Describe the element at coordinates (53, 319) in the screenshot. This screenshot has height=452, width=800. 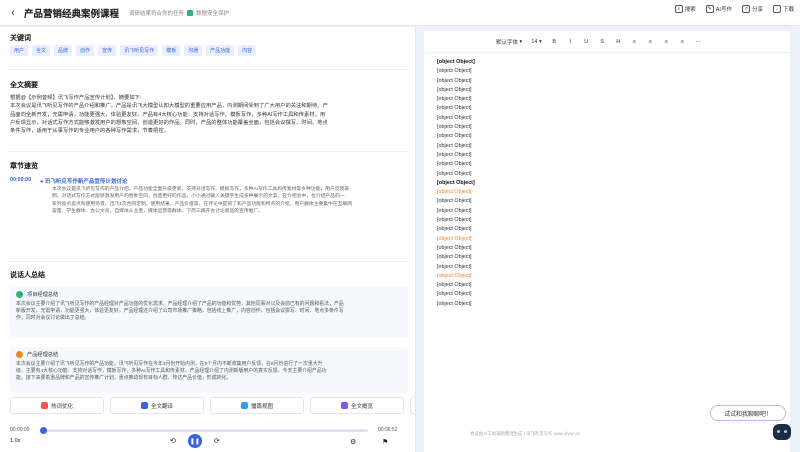
I see `speaker-line: 作，同时对会议讨论做出了总结。` at that location.